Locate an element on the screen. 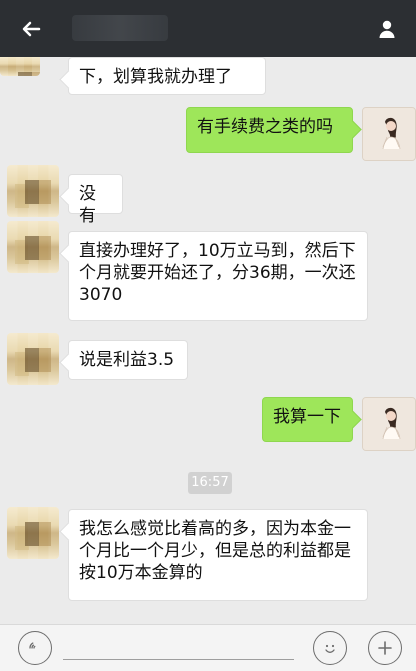  profile-button is located at coordinates (387, 29).